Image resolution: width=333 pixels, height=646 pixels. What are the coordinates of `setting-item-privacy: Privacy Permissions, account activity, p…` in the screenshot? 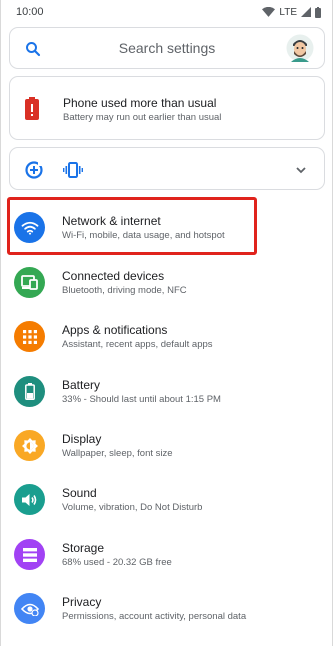 It's located at (166, 609).